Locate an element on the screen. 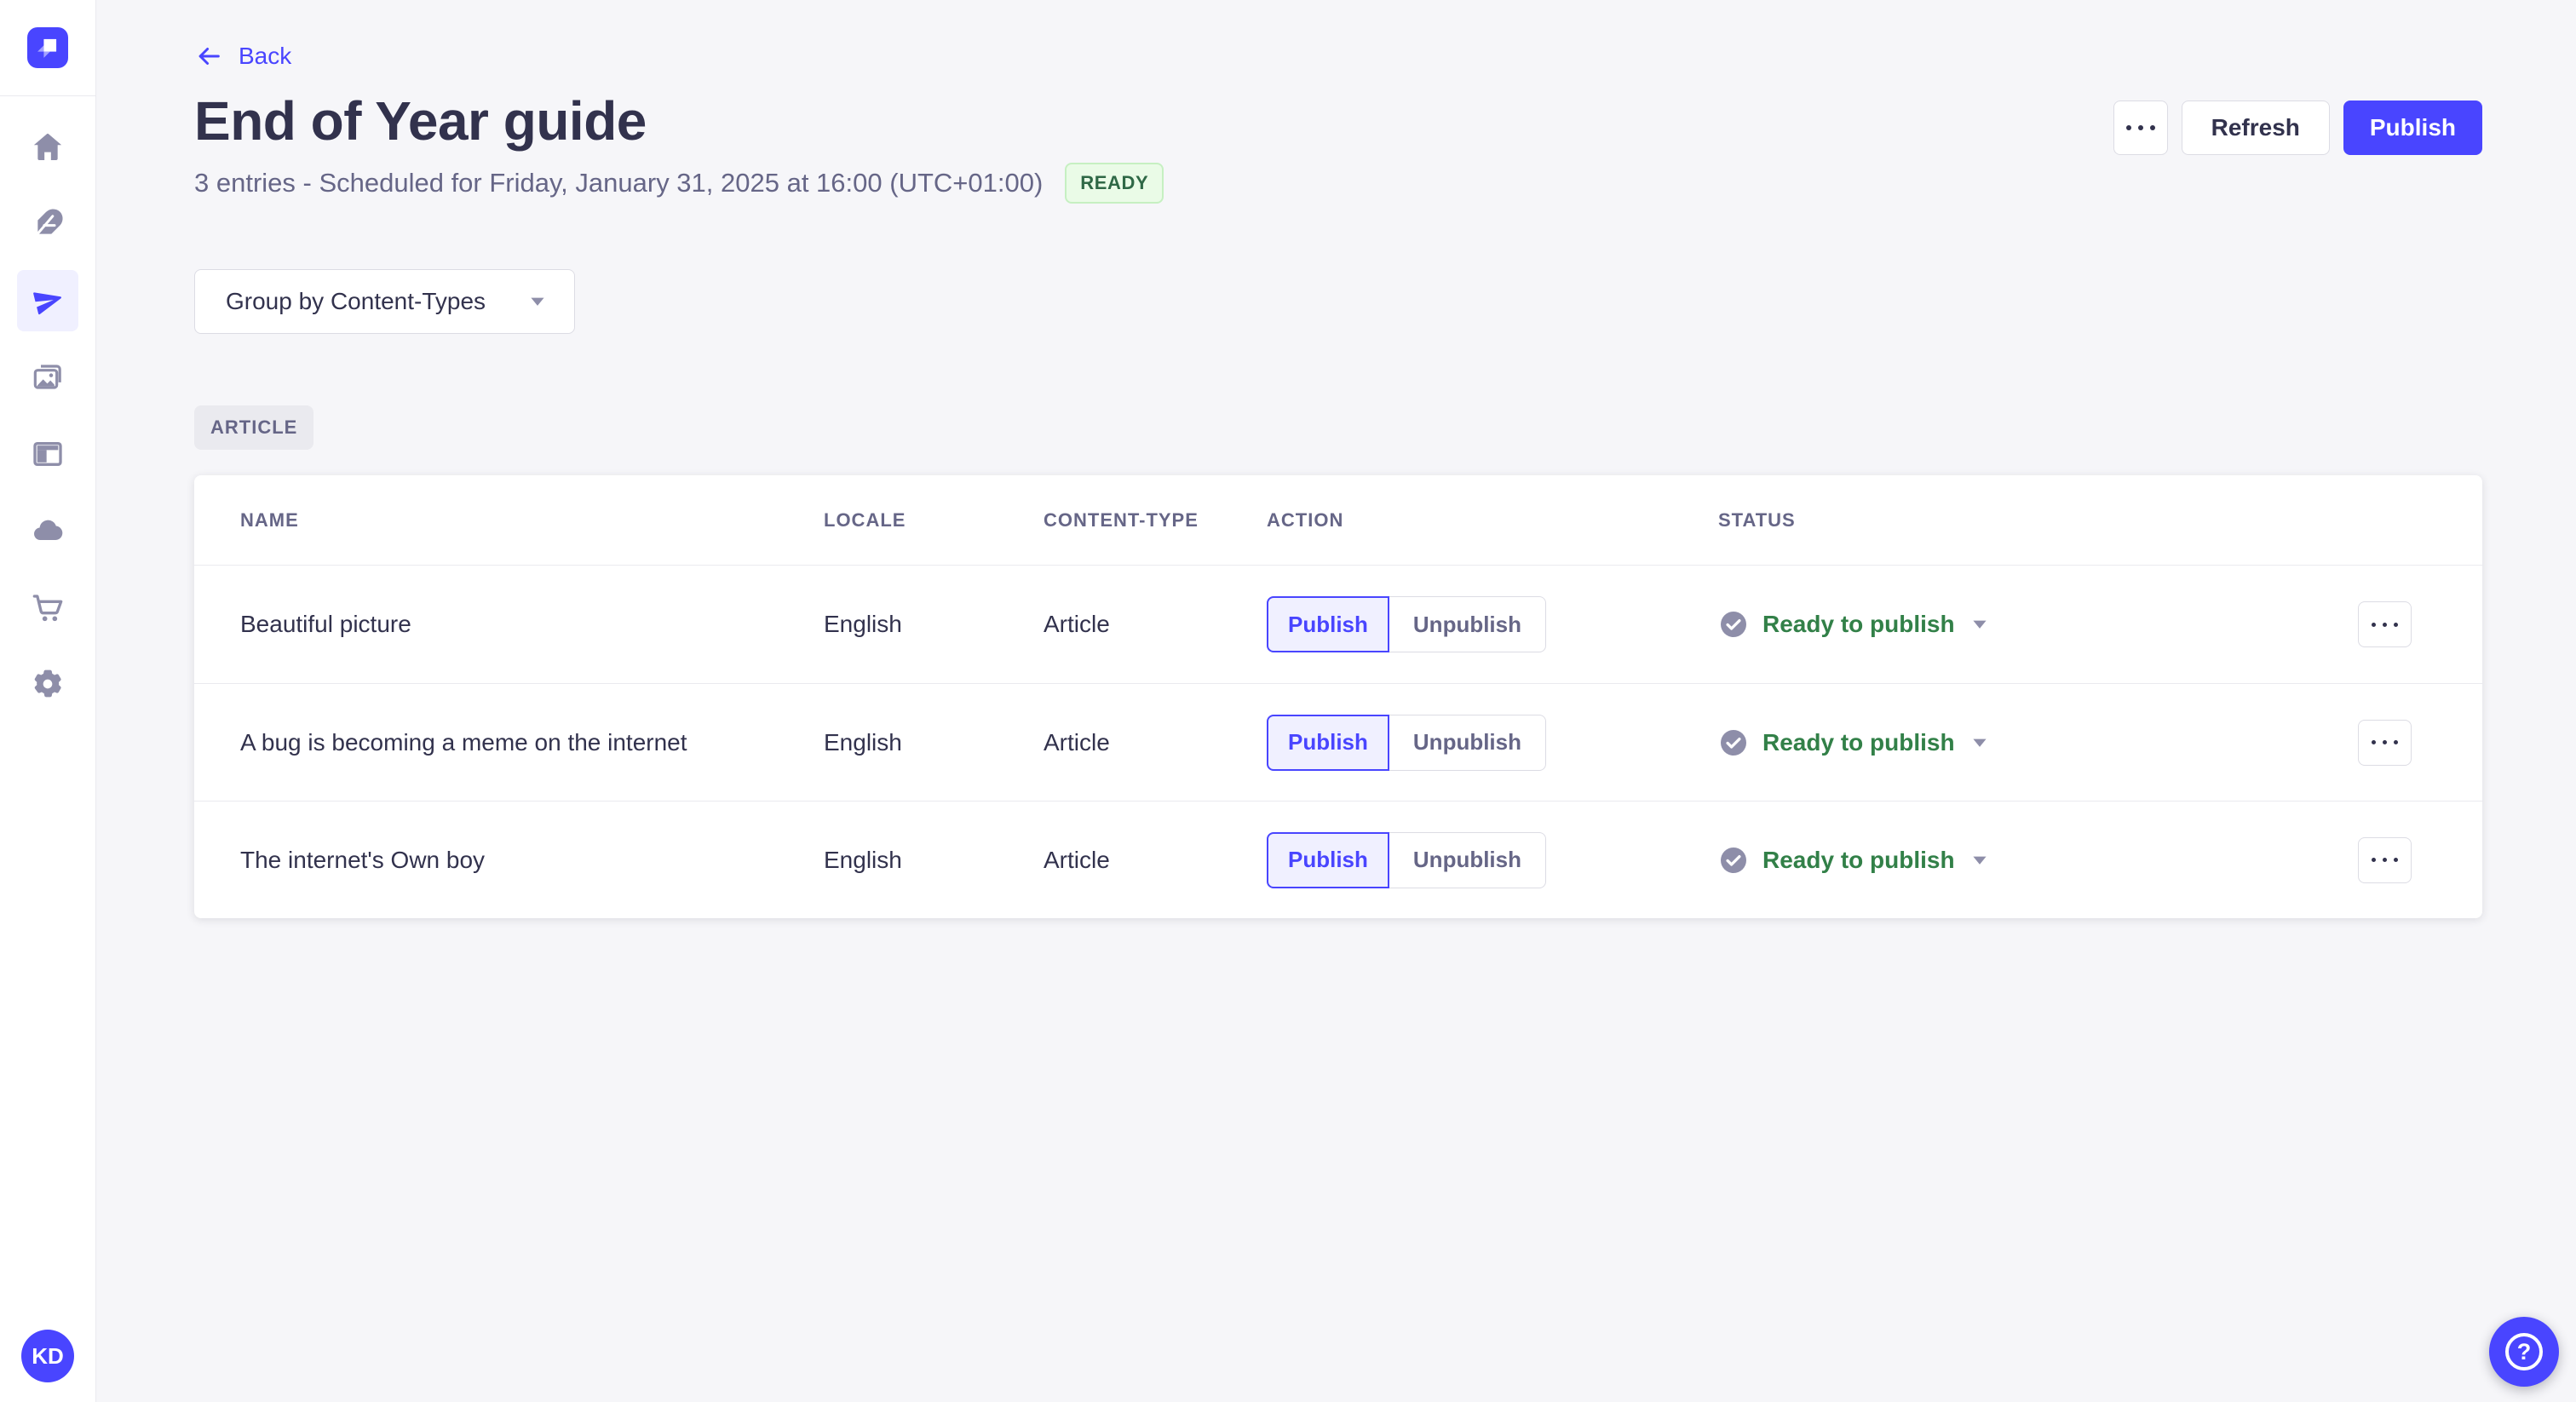 This screenshot has width=2576, height=1402. header-actions: Refresh Publish is located at coordinates (2297, 128).